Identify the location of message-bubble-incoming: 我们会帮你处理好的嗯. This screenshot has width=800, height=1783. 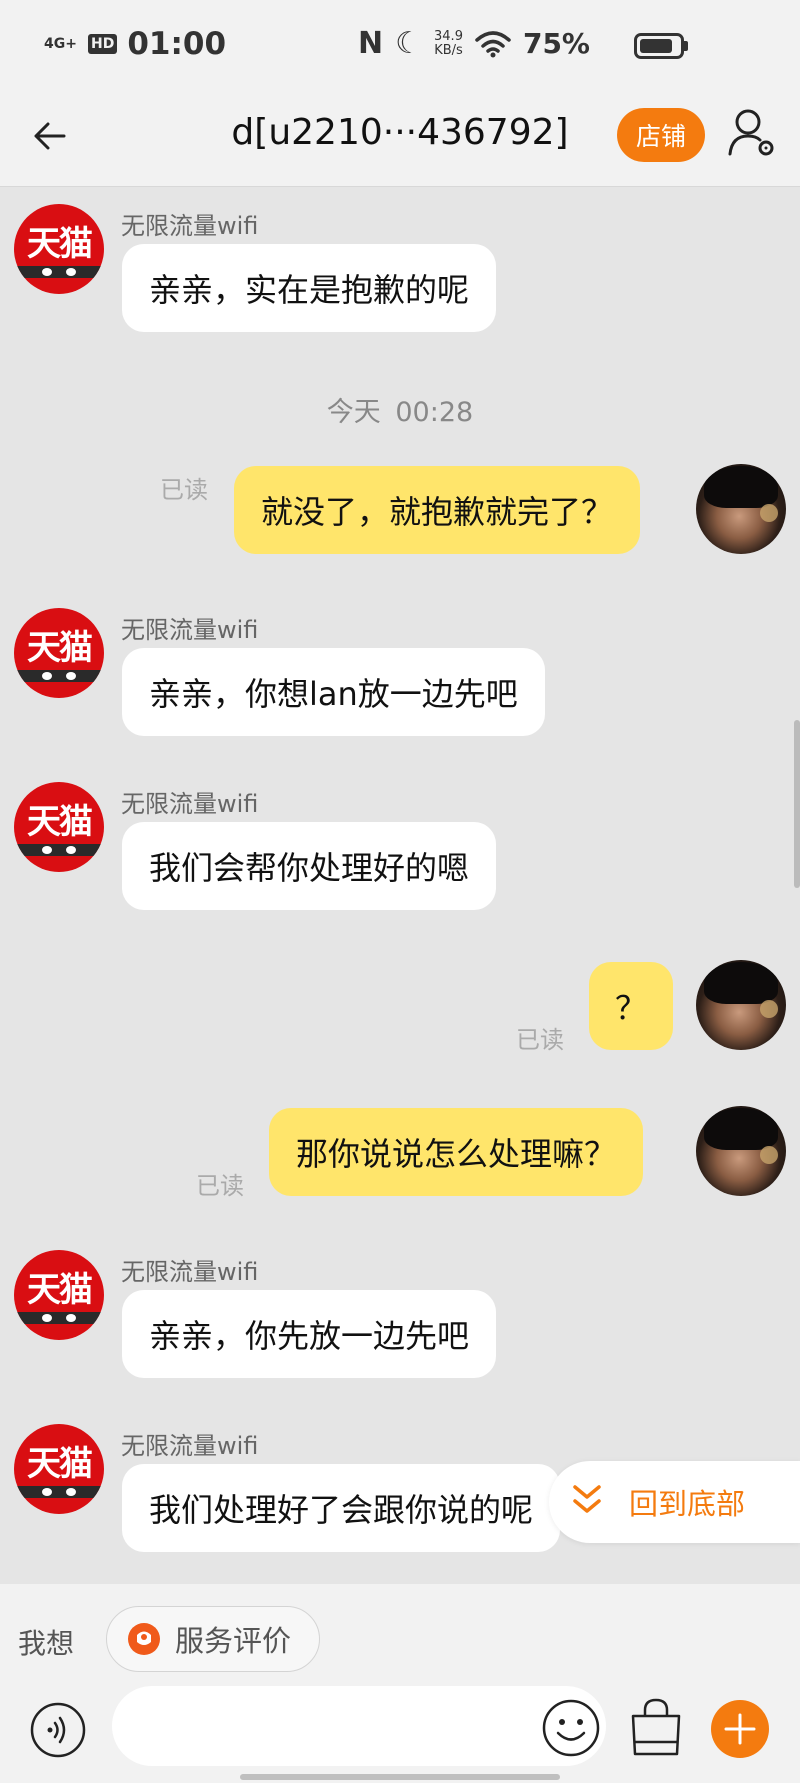
(309, 866).